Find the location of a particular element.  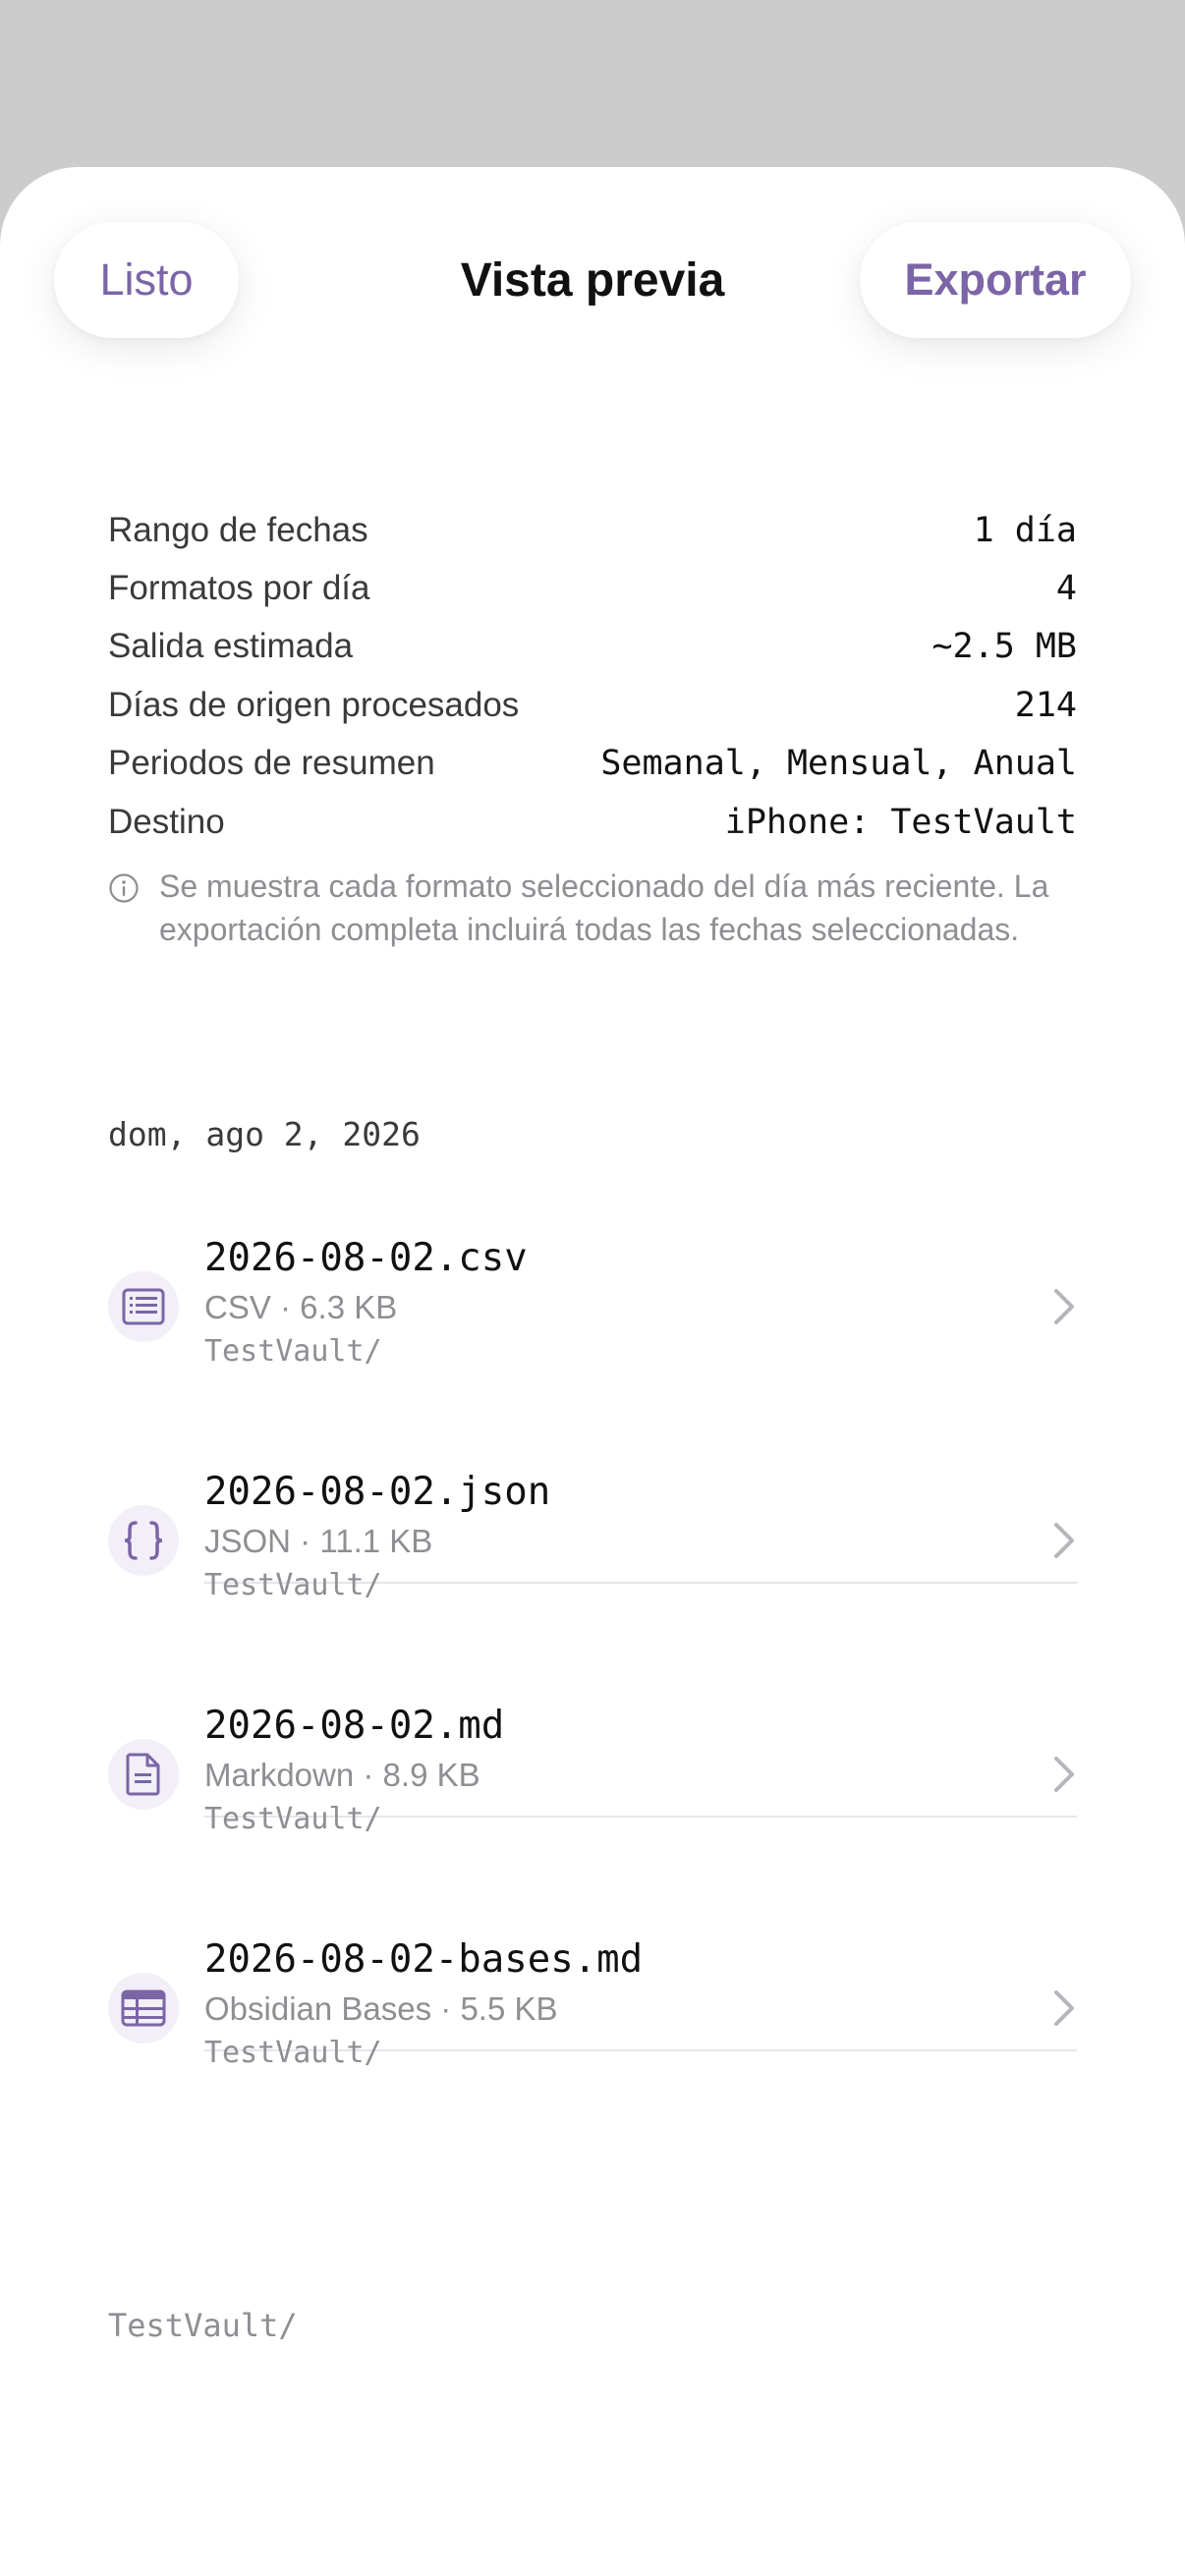

footer-path: TestVault/ is located at coordinates (203, 2325).